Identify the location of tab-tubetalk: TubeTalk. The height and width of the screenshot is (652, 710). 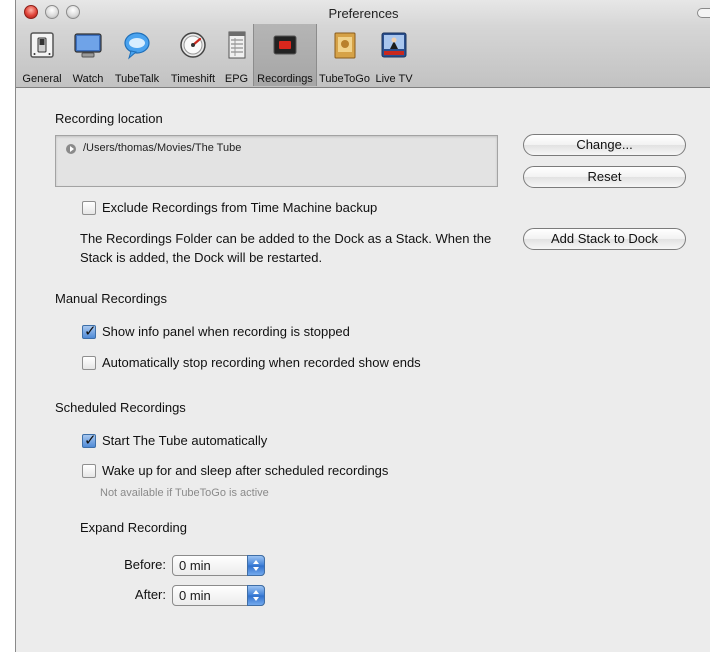
(137, 55).